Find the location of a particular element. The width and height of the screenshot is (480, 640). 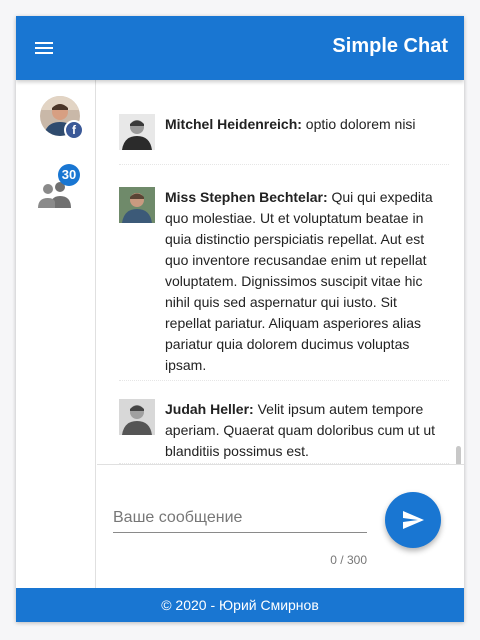

users-button: 30 is located at coordinates (59, 187).